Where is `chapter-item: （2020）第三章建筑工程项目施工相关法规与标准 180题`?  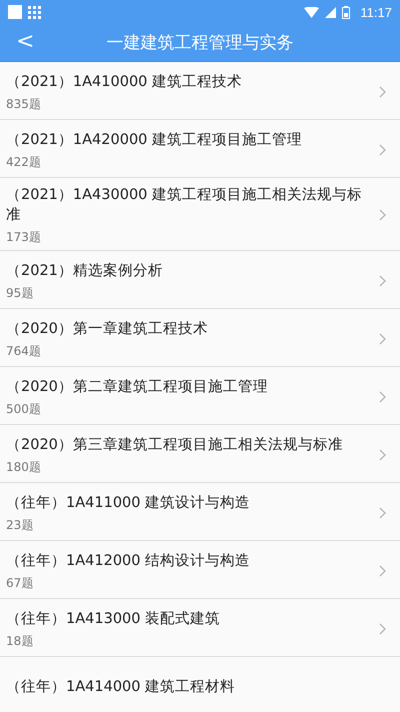
chapter-item: （2020）第三章建筑工程项目施工相关法规与标准 180题 is located at coordinates (200, 454).